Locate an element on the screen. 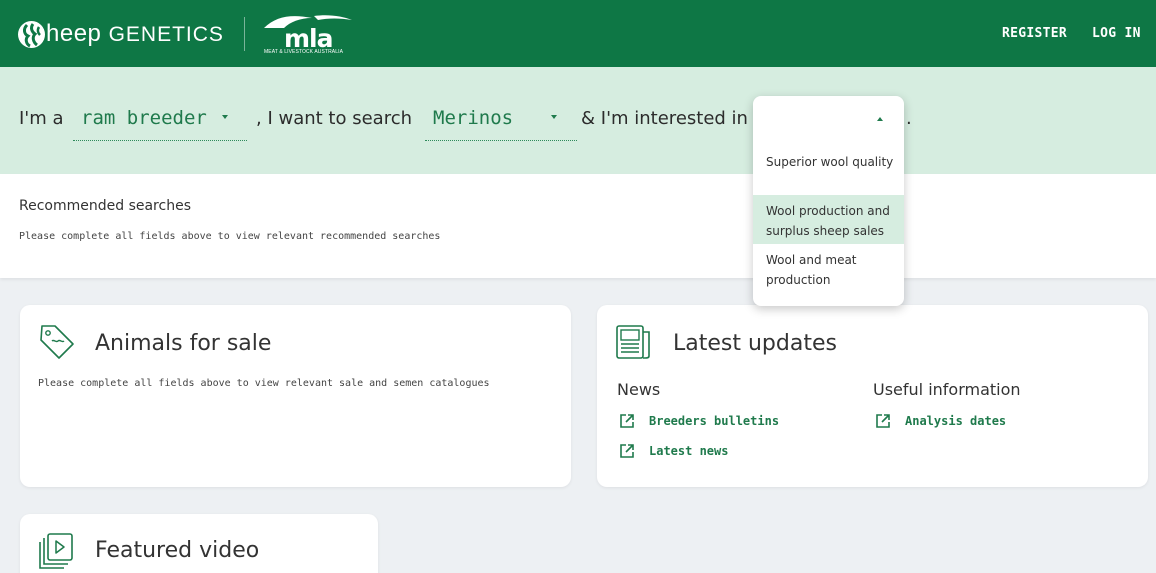 Image resolution: width=1156 pixels, height=573 pixels. featured-video-card: Featured video is located at coordinates (199, 543).